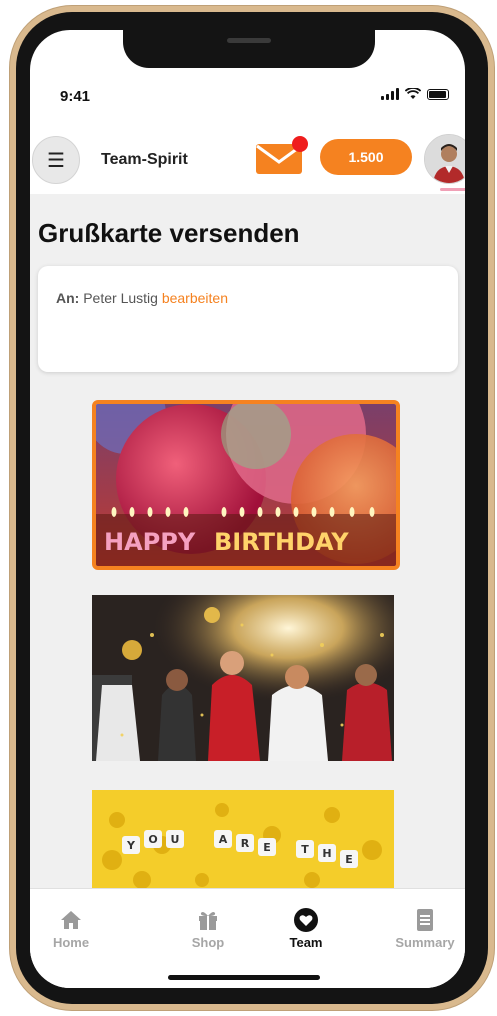 This screenshot has height=1016, width=497. Describe the element at coordinates (438, 94) in the screenshot. I see `battery-icon` at that location.